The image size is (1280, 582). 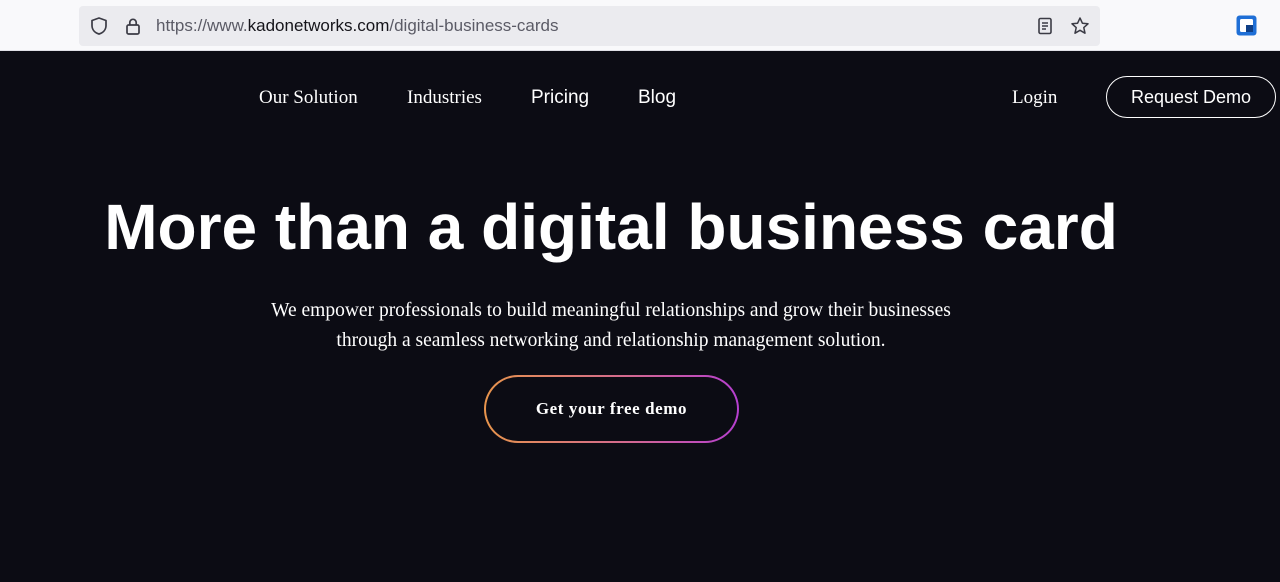 I want to click on extension-icon, so click(x=1246, y=25).